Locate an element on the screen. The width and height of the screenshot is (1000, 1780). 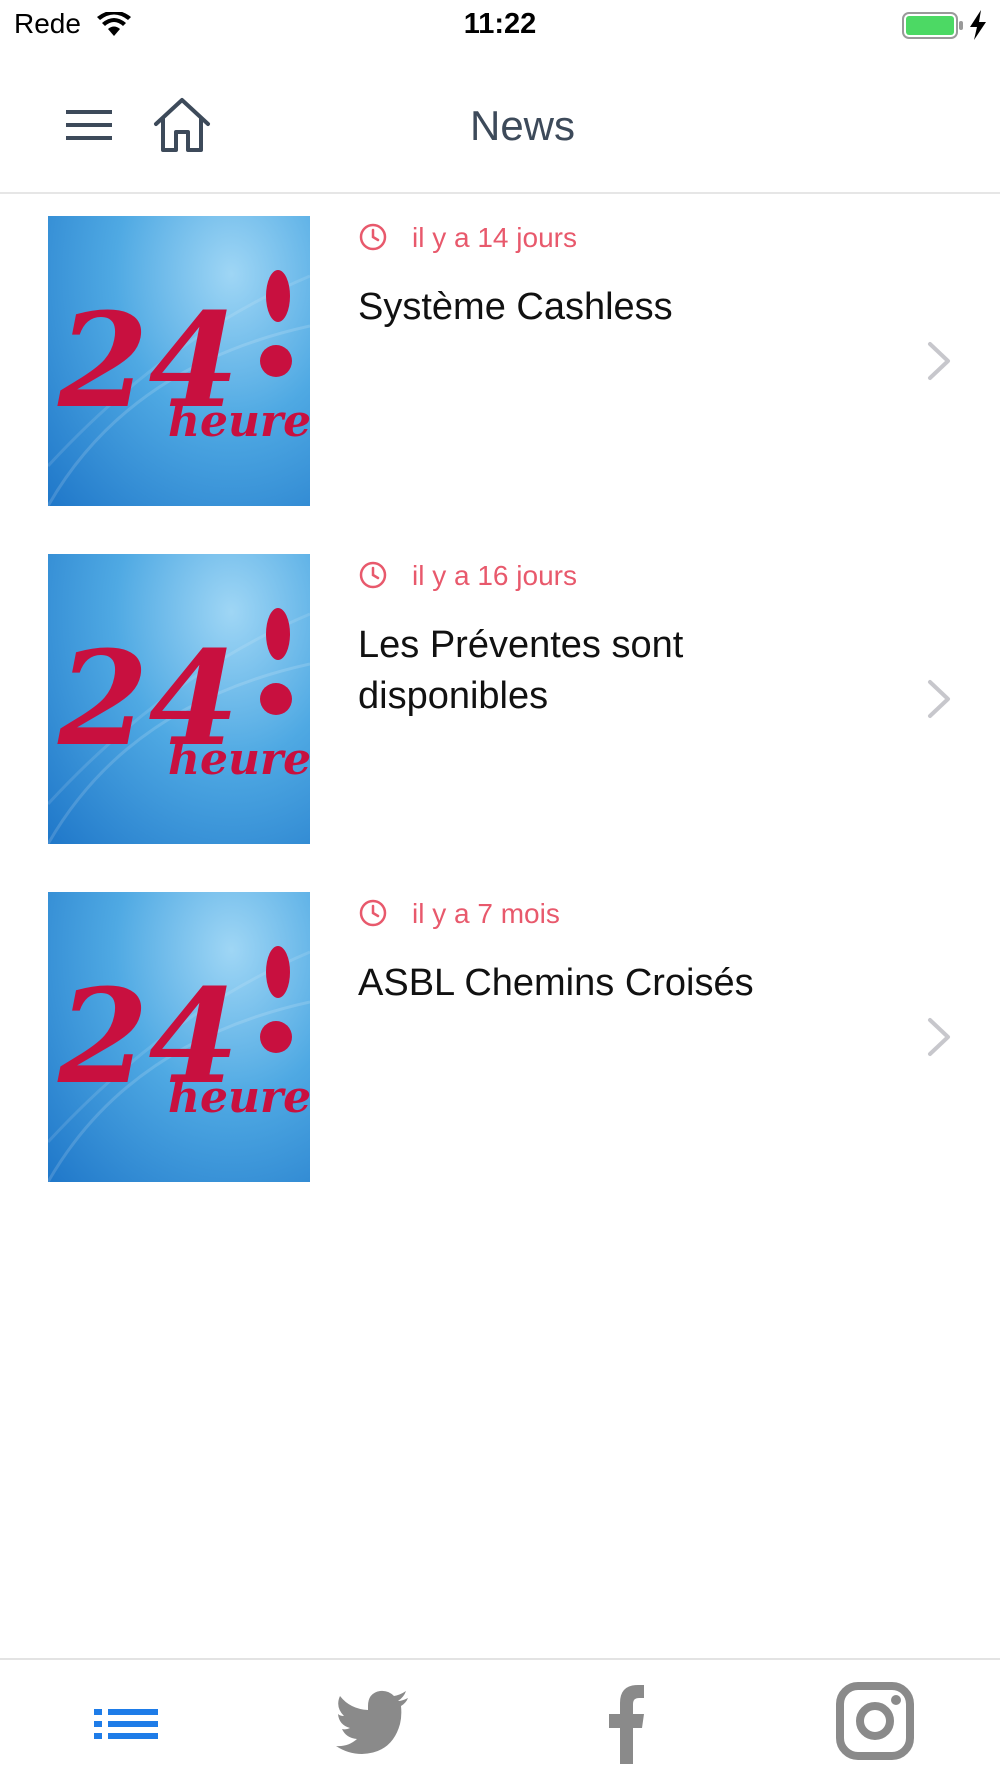
tab-twitter is located at coordinates (375, 1721).